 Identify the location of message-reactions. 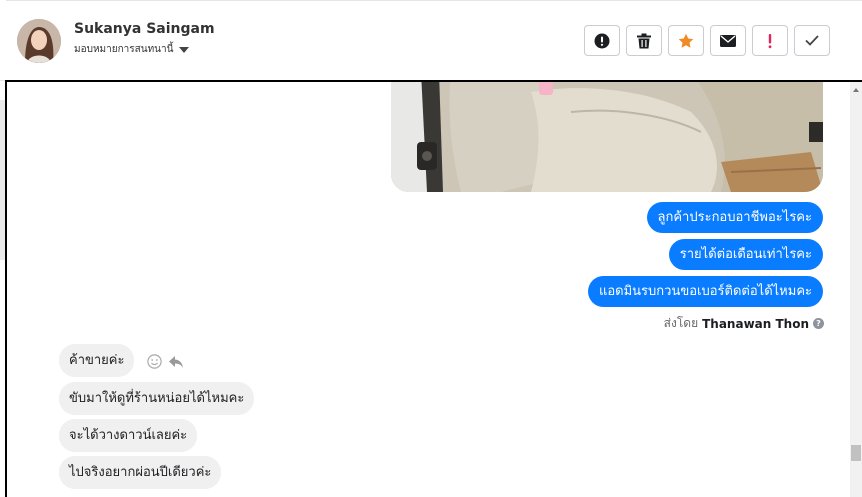
(165, 361).